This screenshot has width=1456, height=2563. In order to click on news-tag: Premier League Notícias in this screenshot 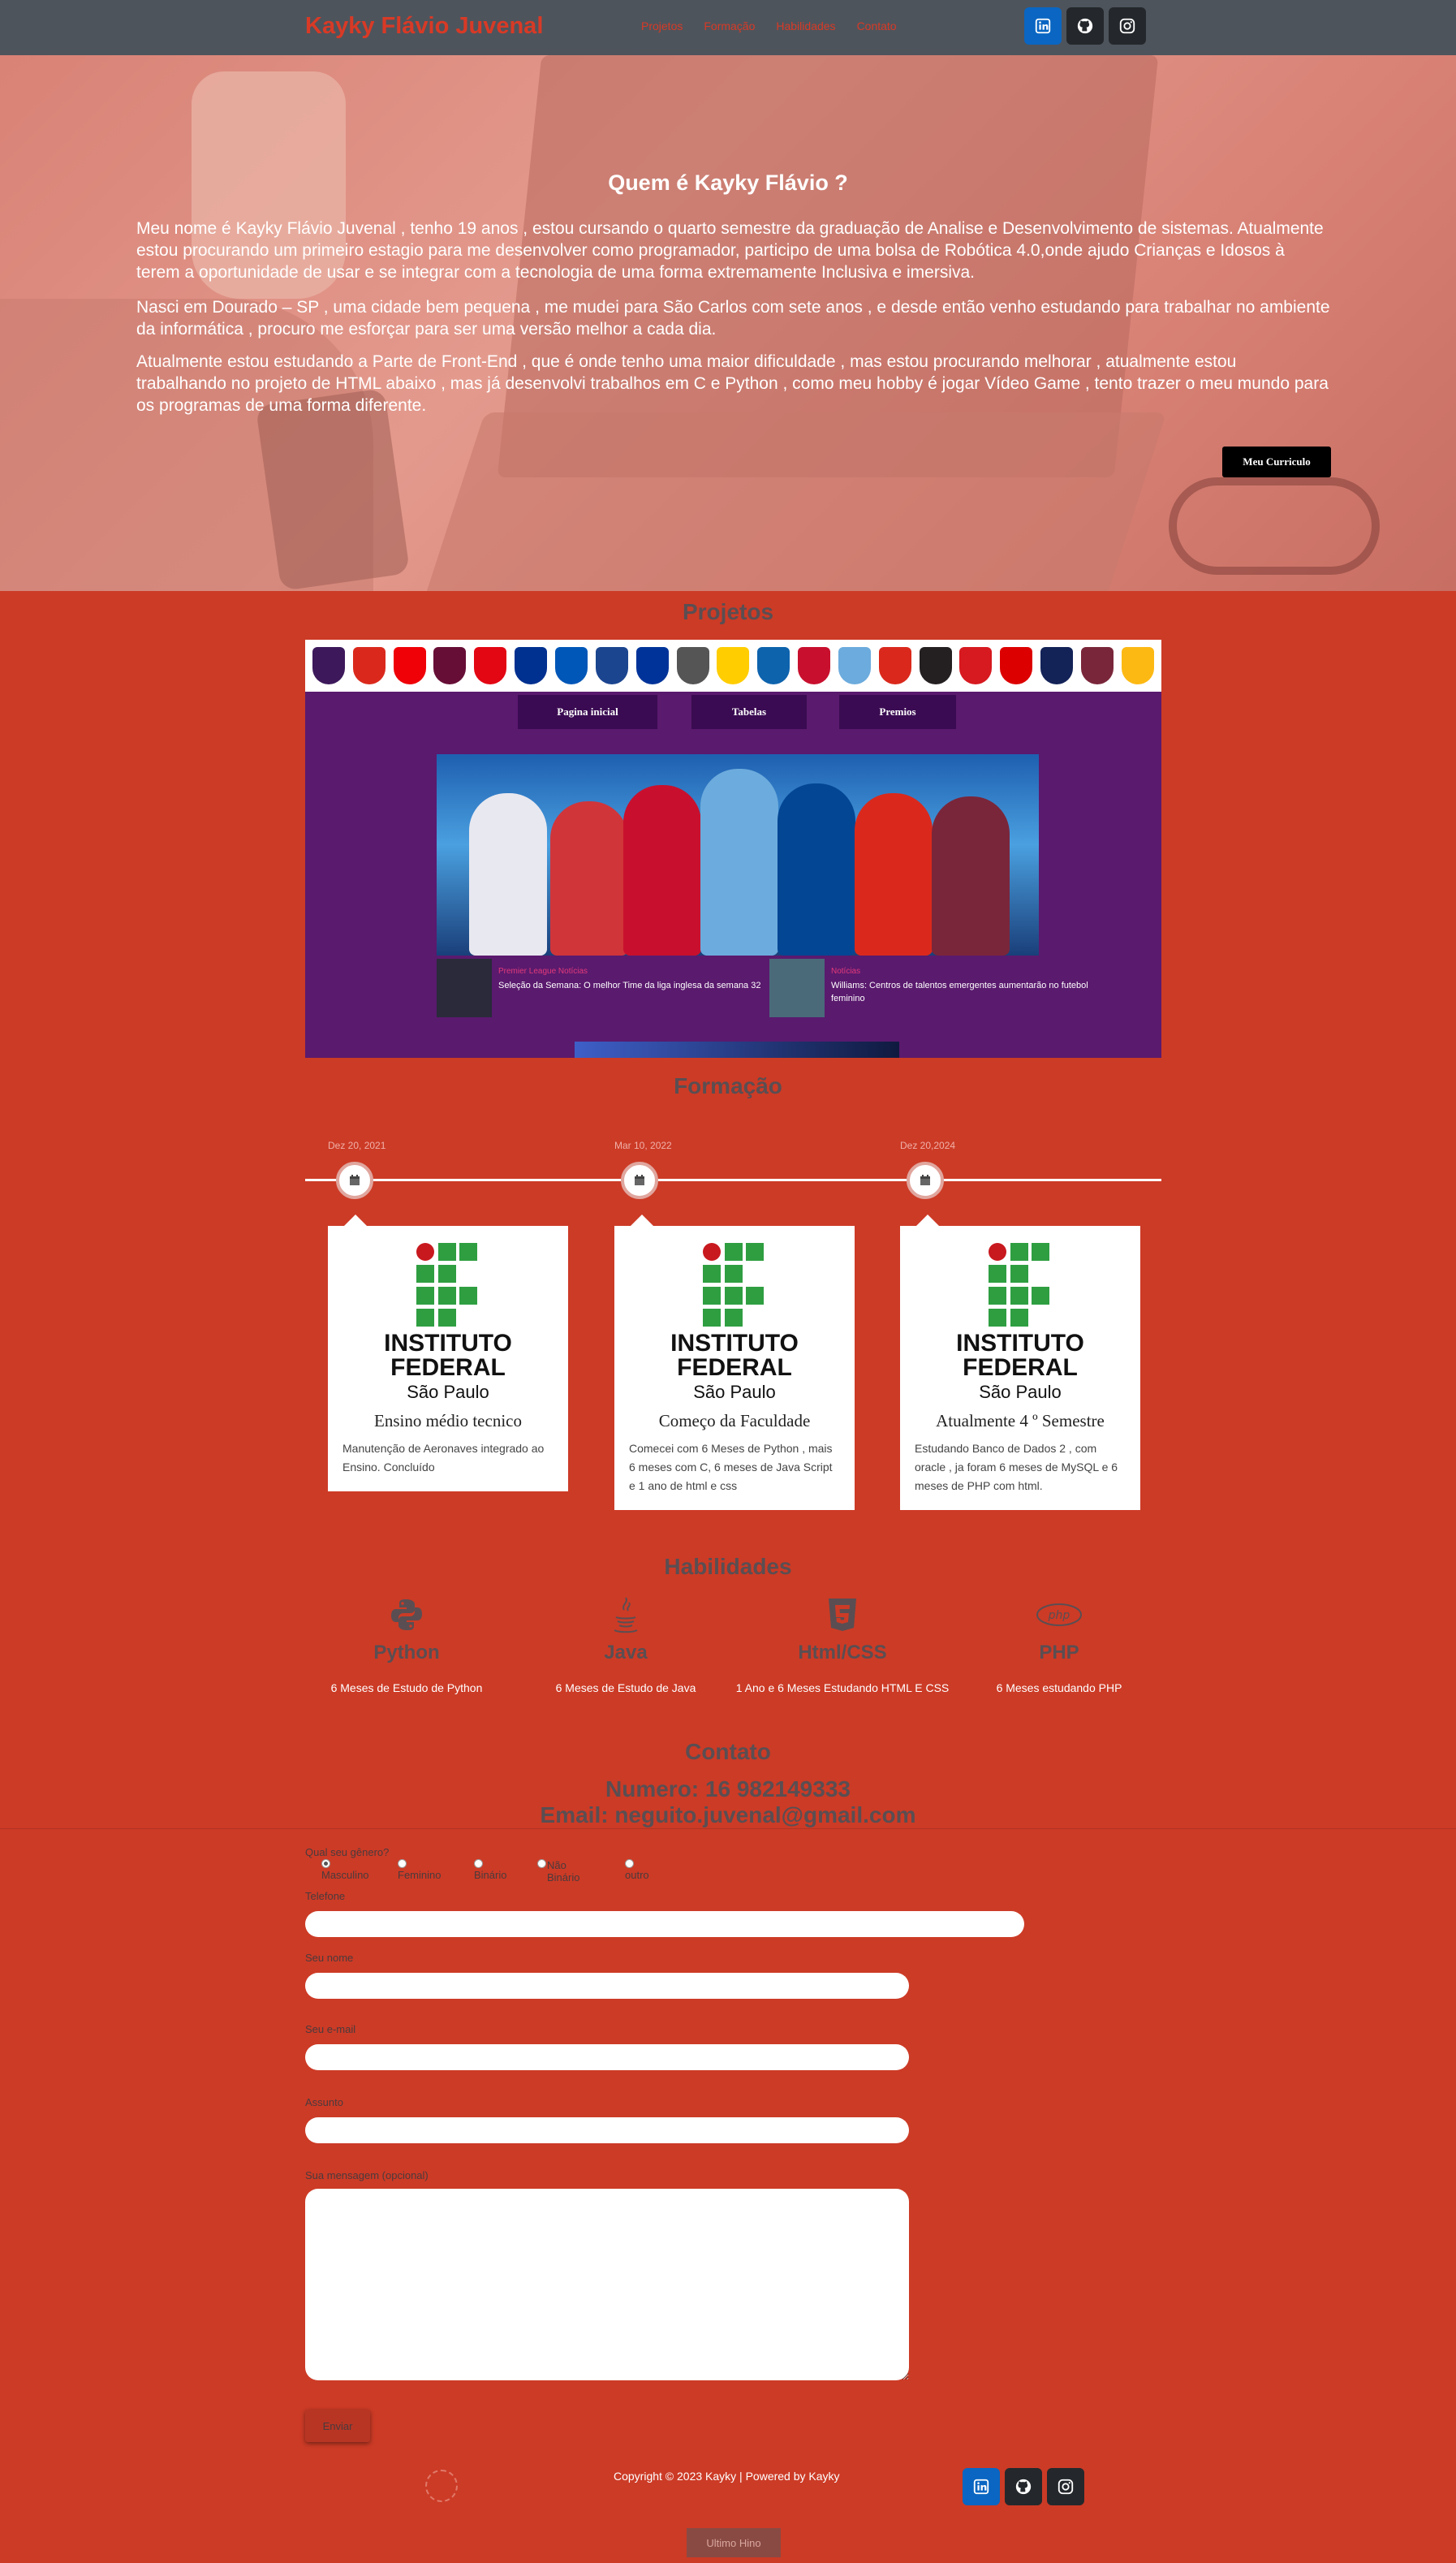, I will do `click(543, 971)`.